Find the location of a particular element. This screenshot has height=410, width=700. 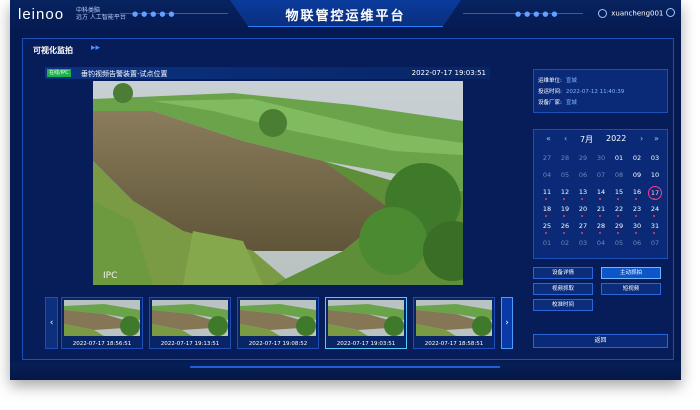

calendar-day: 08 is located at coordinates (619, 178).